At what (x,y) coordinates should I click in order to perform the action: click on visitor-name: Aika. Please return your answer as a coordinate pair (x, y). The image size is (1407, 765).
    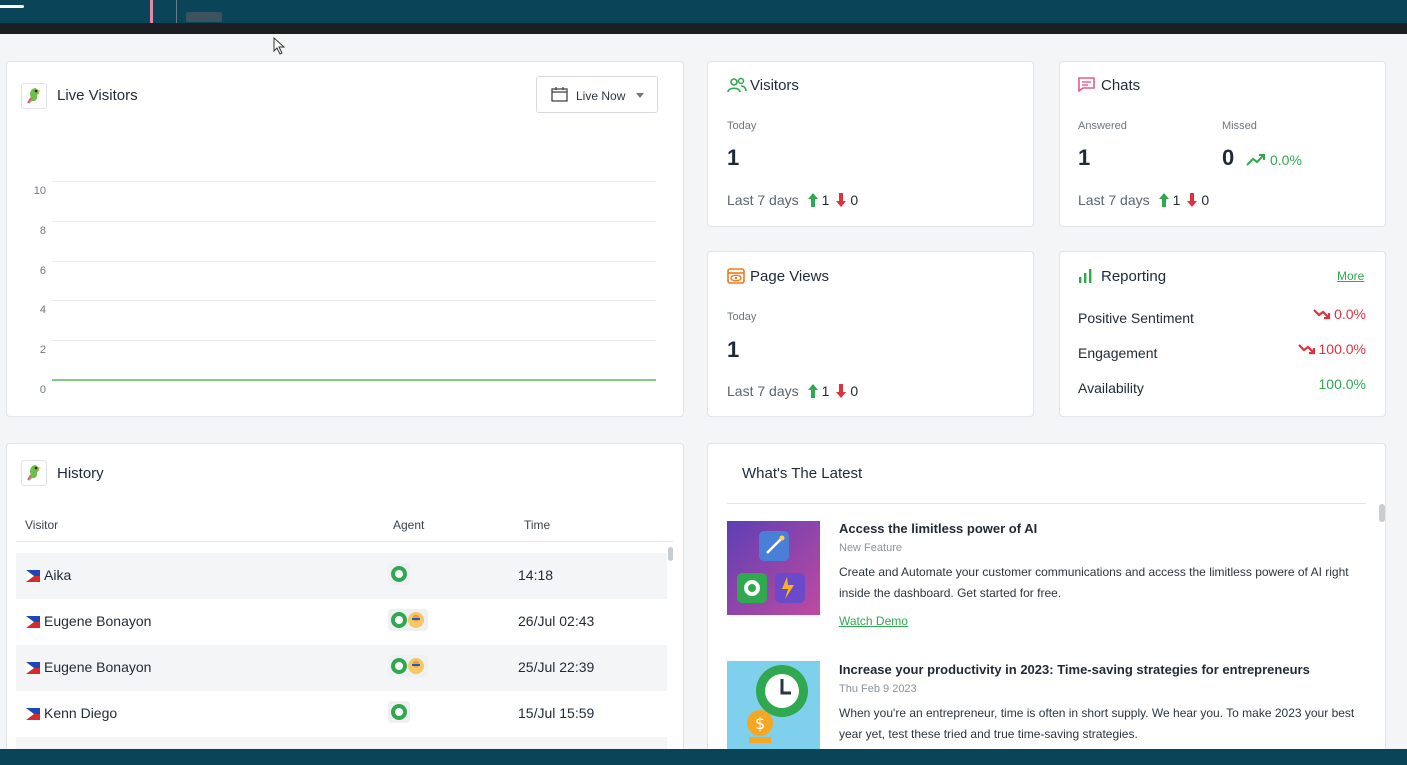
    Looking at the image, I should click on (58, 575).